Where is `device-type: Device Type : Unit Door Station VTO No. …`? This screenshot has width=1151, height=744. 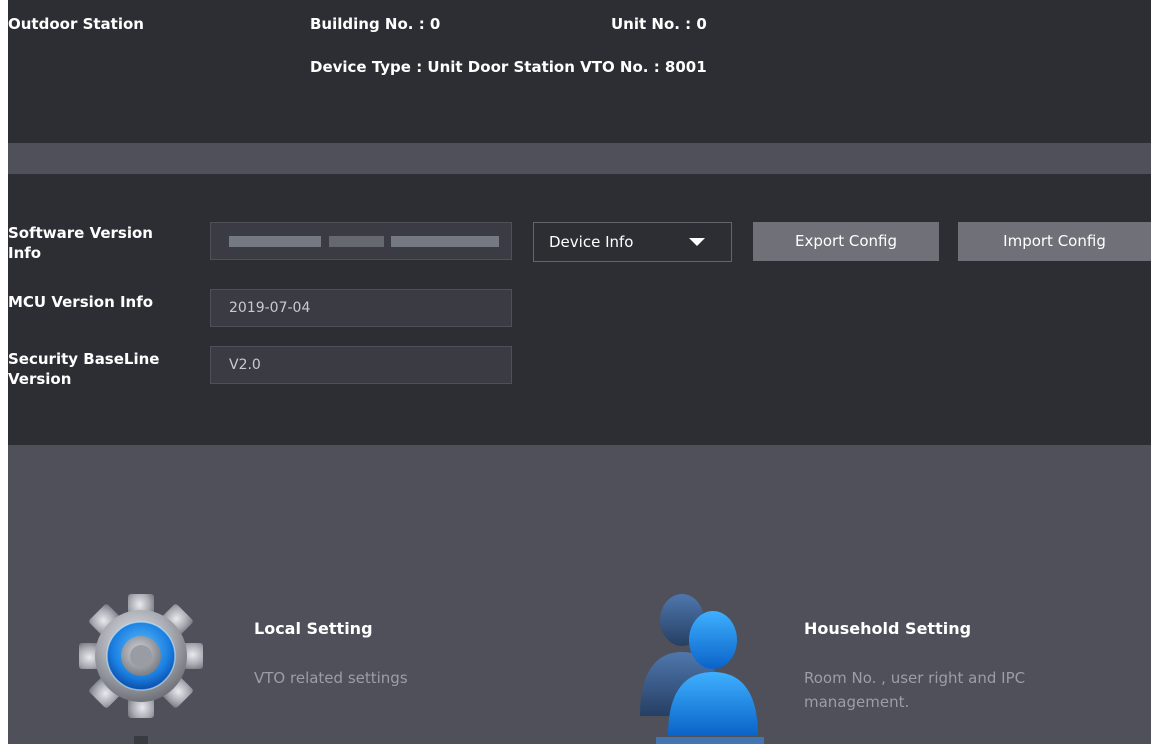 device-type: Device Type : Unit Door Station VTO No. … is located at coordinates (508, 67).